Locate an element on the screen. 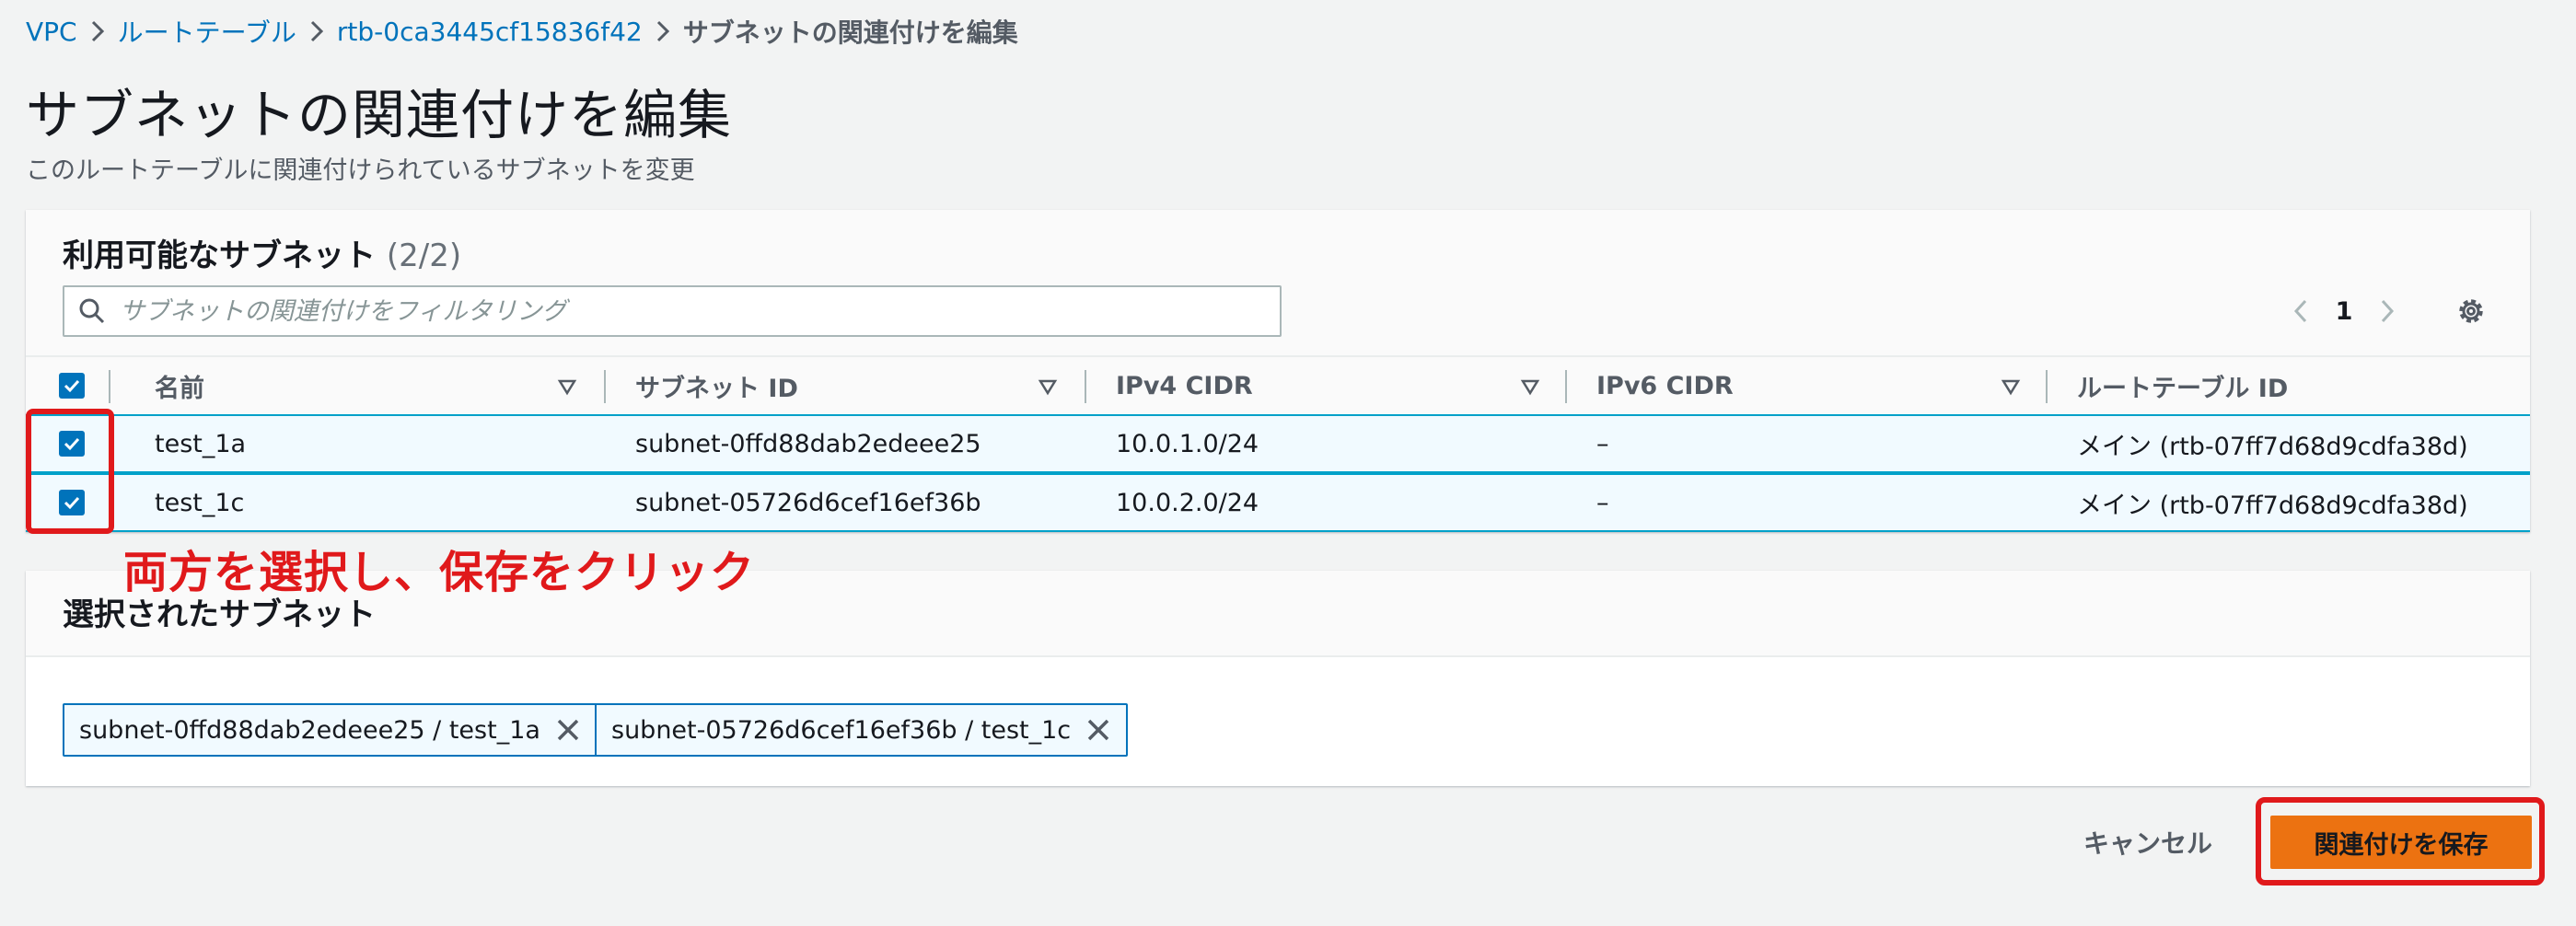 The image size is (2576, 926). save-associations-button: 関連付けを保存 is located at coordinates (2401, 842).